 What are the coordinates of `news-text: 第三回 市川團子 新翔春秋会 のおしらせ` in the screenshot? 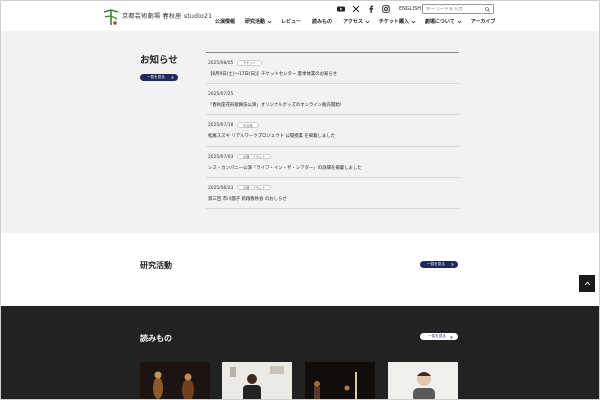 It's located at (247, 199).